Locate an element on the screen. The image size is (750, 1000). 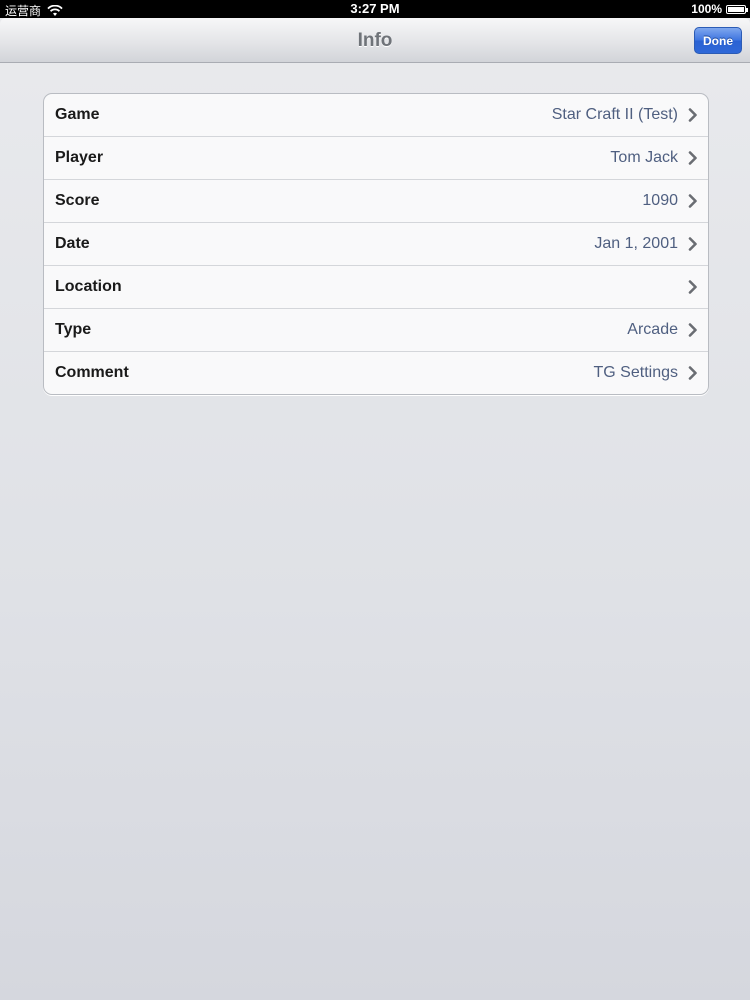
battery-fill is located at coordinates (736, 9).